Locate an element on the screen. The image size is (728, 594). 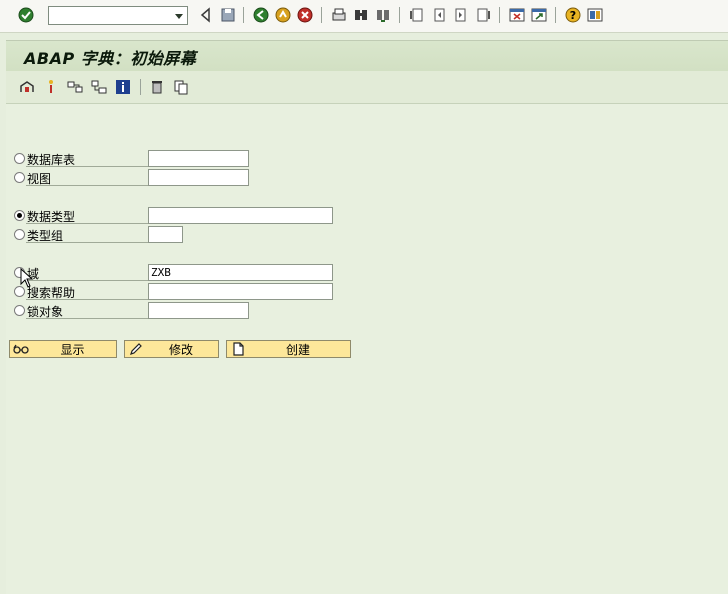
prev-page-icon is located at coordinates (439, 15).